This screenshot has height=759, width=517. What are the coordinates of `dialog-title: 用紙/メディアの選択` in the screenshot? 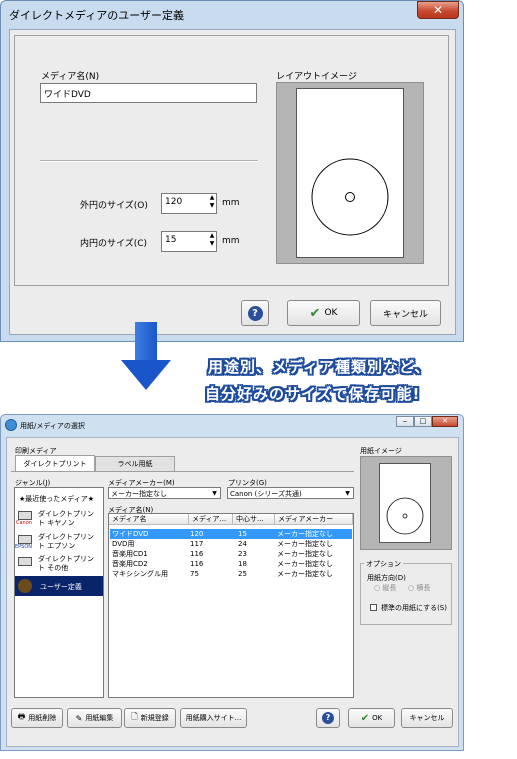 It's located at (52, 426).